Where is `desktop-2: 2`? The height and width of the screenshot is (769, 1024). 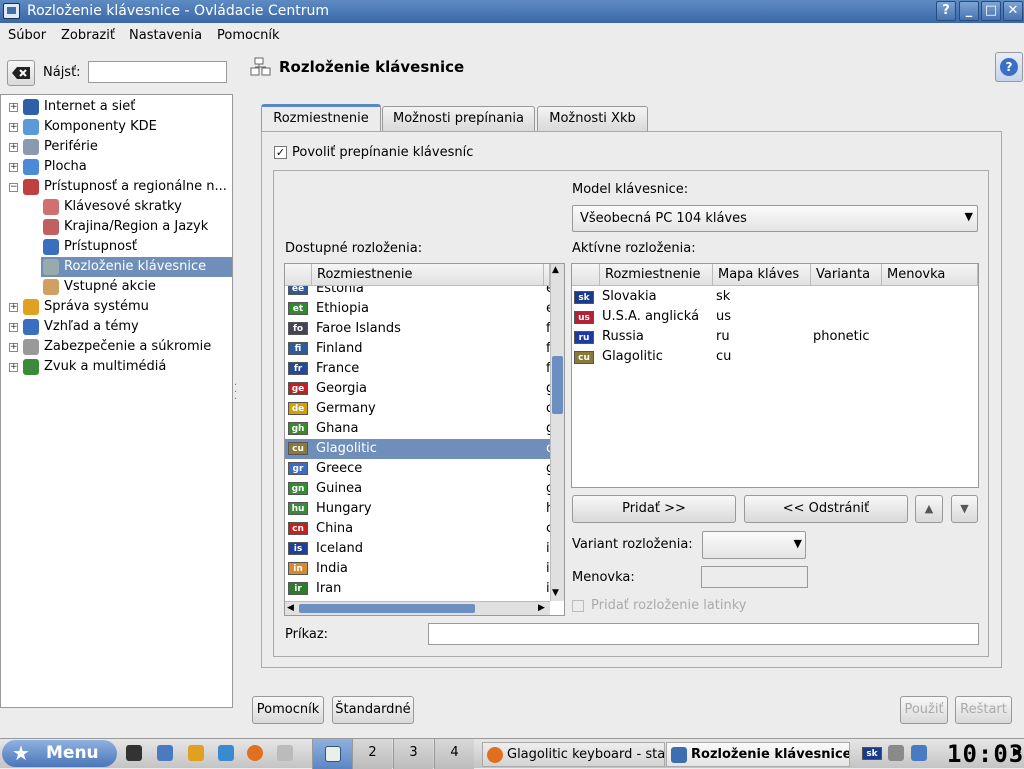
desktop-2: 2 is located at coordinates (372, 754).